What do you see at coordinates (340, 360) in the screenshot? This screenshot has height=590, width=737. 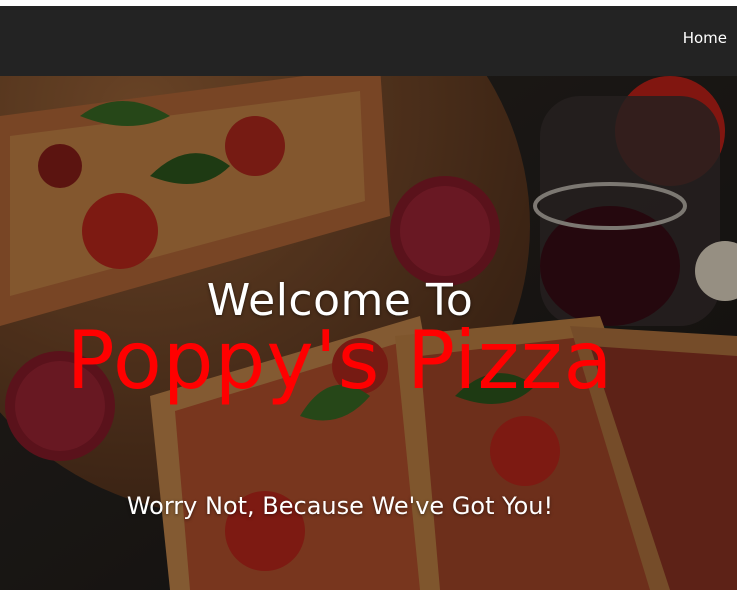 I see `brand-title: Poppy's Pizza` at bounding box center [340, 360].